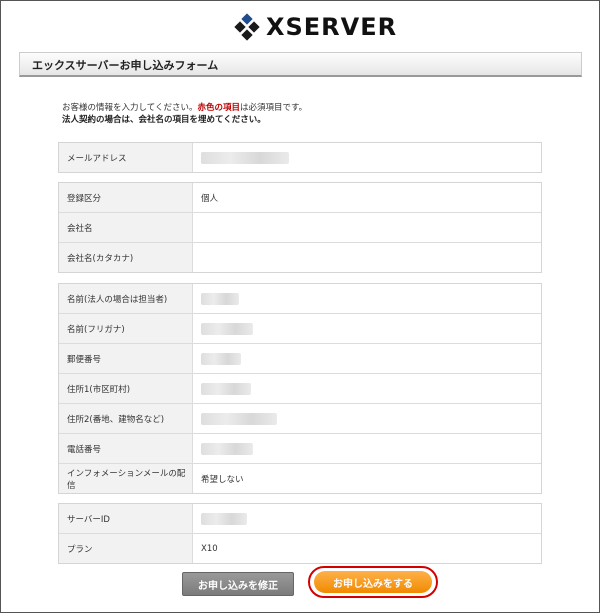 The height and width of the screenshot is (613, 600). Describe the element at coordinates (367, 298) in the screenshot. I see `value-name` at that location.